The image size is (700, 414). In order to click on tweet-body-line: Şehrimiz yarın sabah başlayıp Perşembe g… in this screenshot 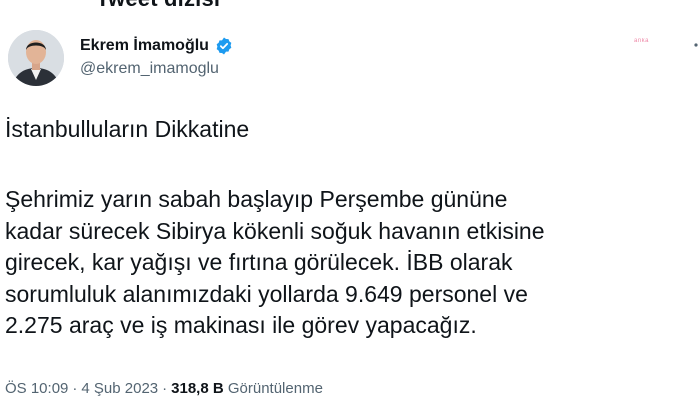, I will do `click(256, 199)`.